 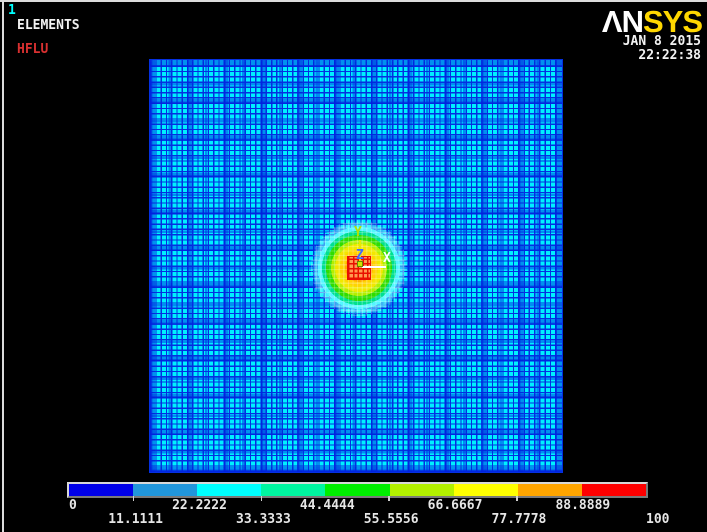 What do you see at coordinates (327, 505) in the screenshot?
I see `legend-tick-label: 44.4444` at bounding box center [327, 505].